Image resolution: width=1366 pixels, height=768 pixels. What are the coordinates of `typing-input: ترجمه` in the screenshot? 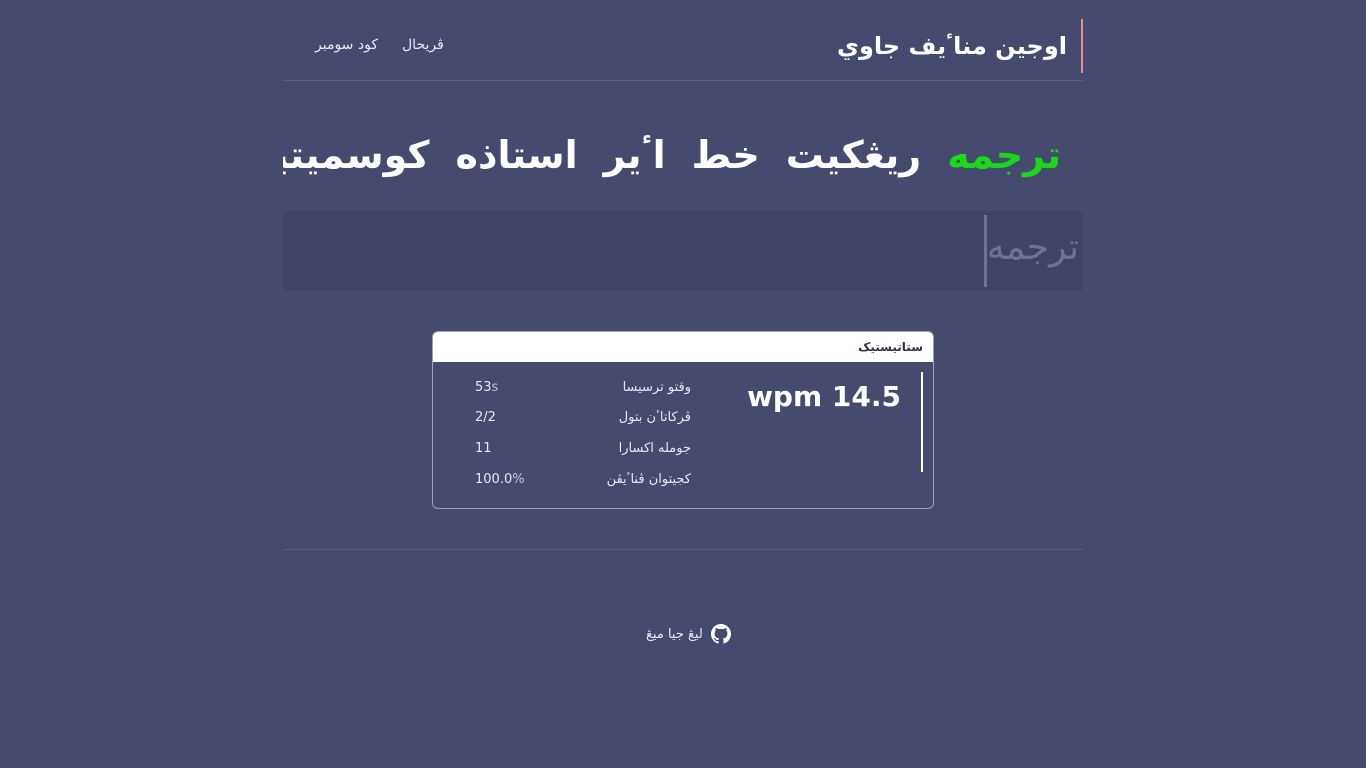 It's located at (683, 251).